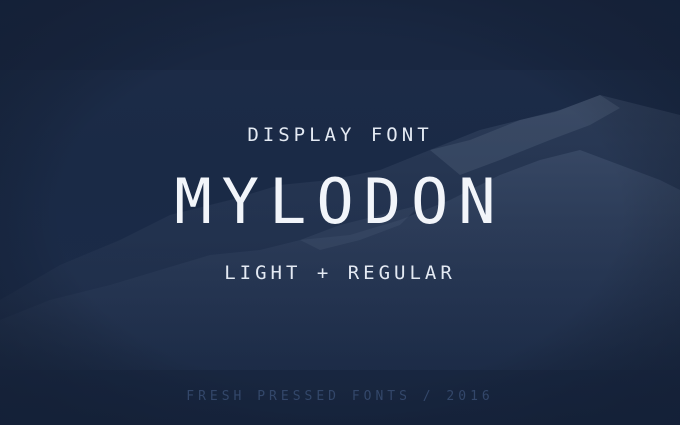  What do you see at coordinates (340, 396) in the screenshot?
I see `credit-text: FRESH PRESSED FONTS / 2016` at bounding box center [340, 396].